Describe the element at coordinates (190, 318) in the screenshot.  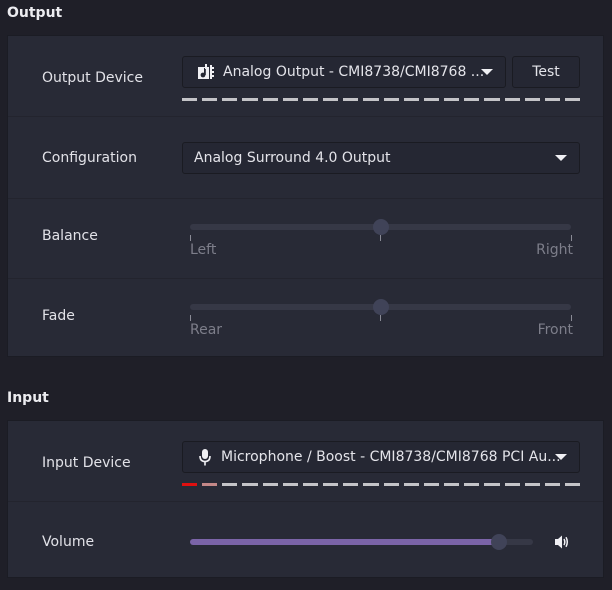
I see `fade-tick-left` at that location.